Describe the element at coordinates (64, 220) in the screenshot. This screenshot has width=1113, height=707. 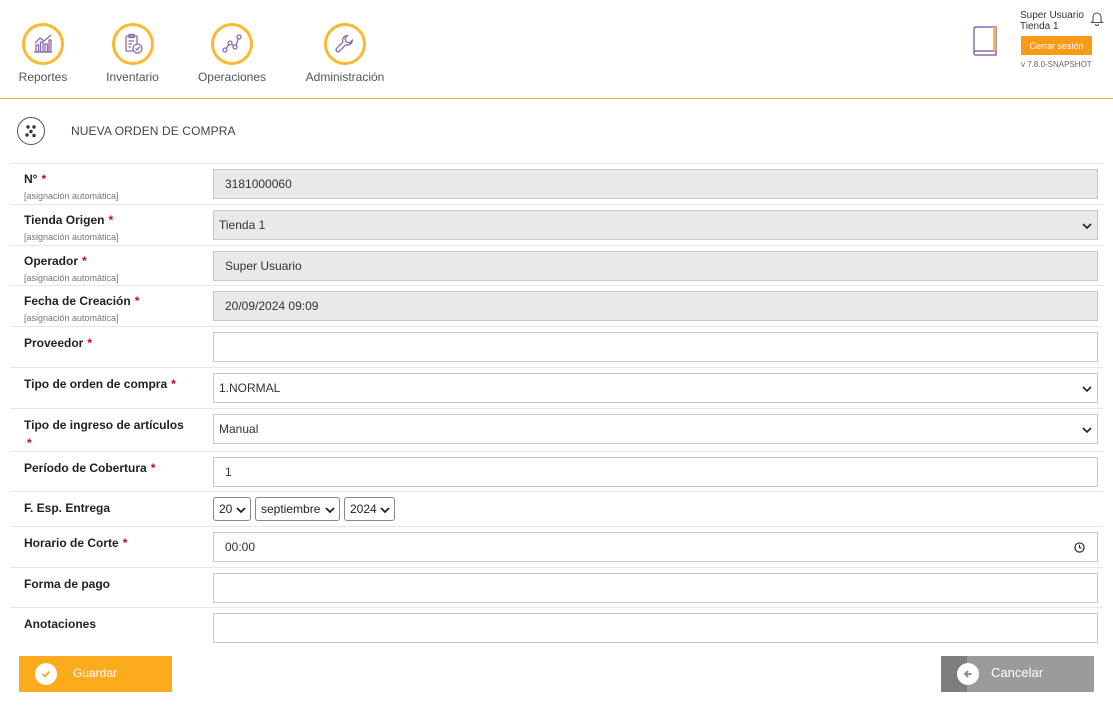
I see `field-label: Tienda Origen` at that location.